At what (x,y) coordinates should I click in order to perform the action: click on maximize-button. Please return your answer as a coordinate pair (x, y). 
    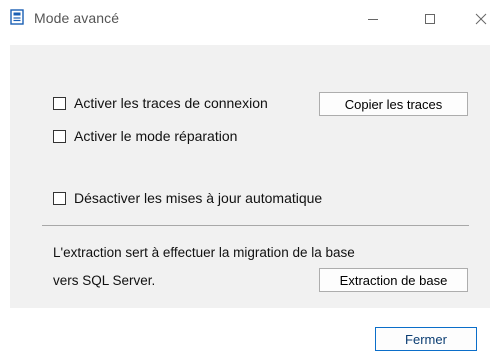
    Looking at the image, I should click on (430, 19).